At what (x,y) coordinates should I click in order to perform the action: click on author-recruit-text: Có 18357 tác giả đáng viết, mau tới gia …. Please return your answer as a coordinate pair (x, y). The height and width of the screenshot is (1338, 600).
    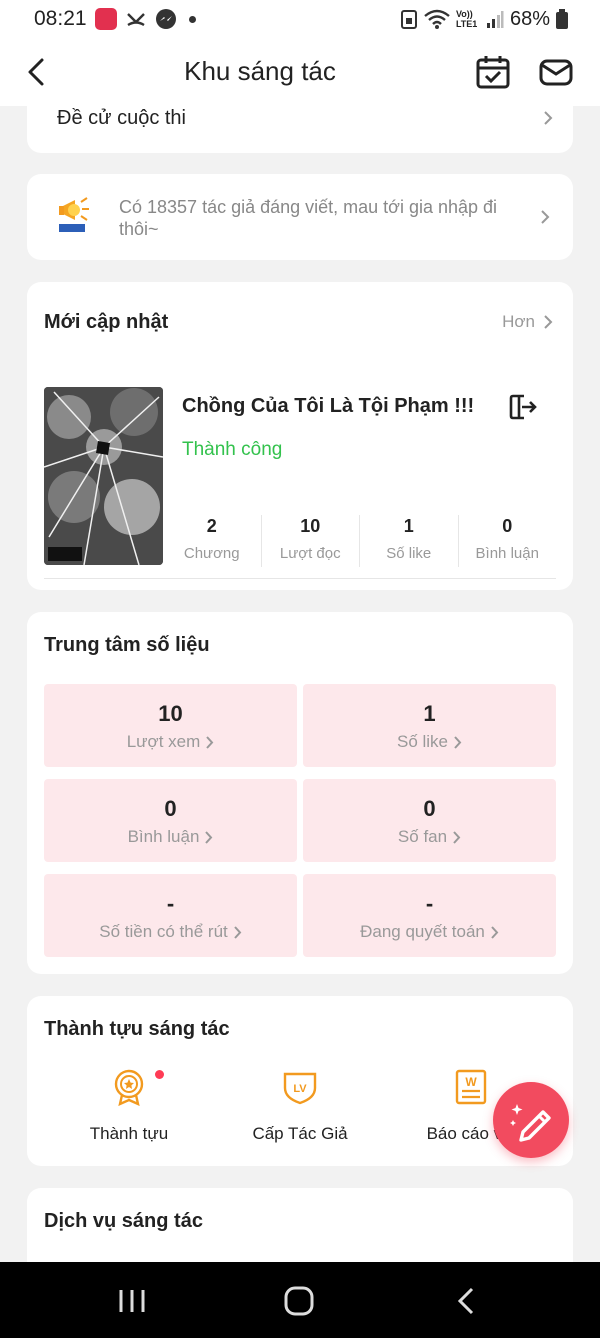
    Looking at the image, I should click on (308, 218).